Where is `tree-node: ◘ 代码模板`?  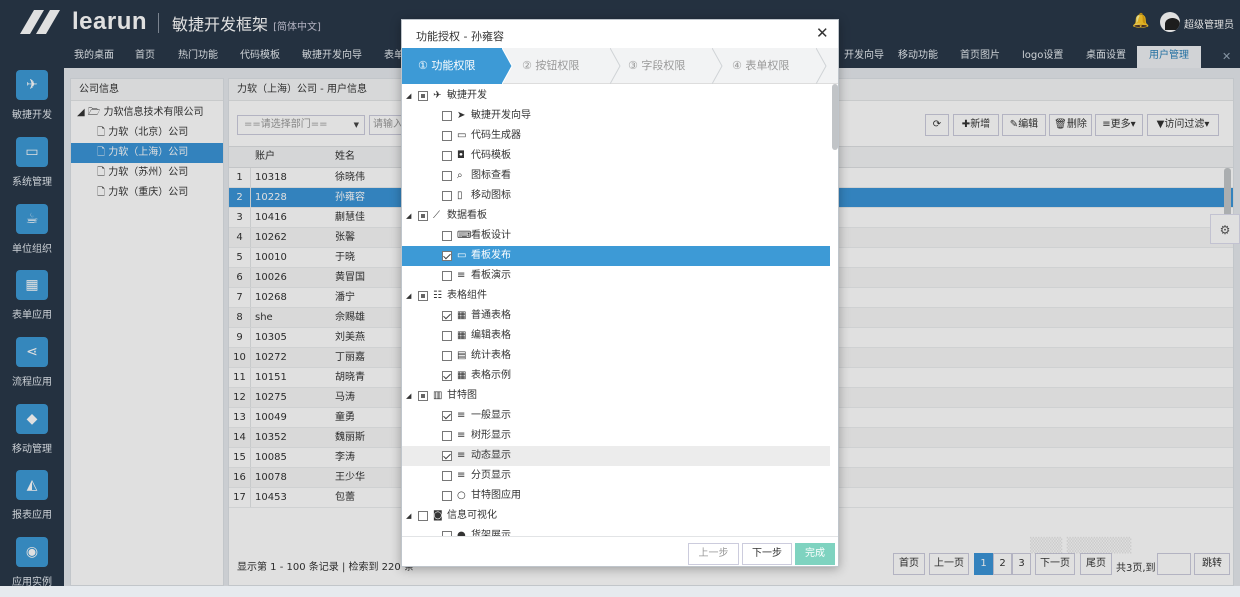
tree-node: ◘ 代码模板 is located at coordinates (616, 156).